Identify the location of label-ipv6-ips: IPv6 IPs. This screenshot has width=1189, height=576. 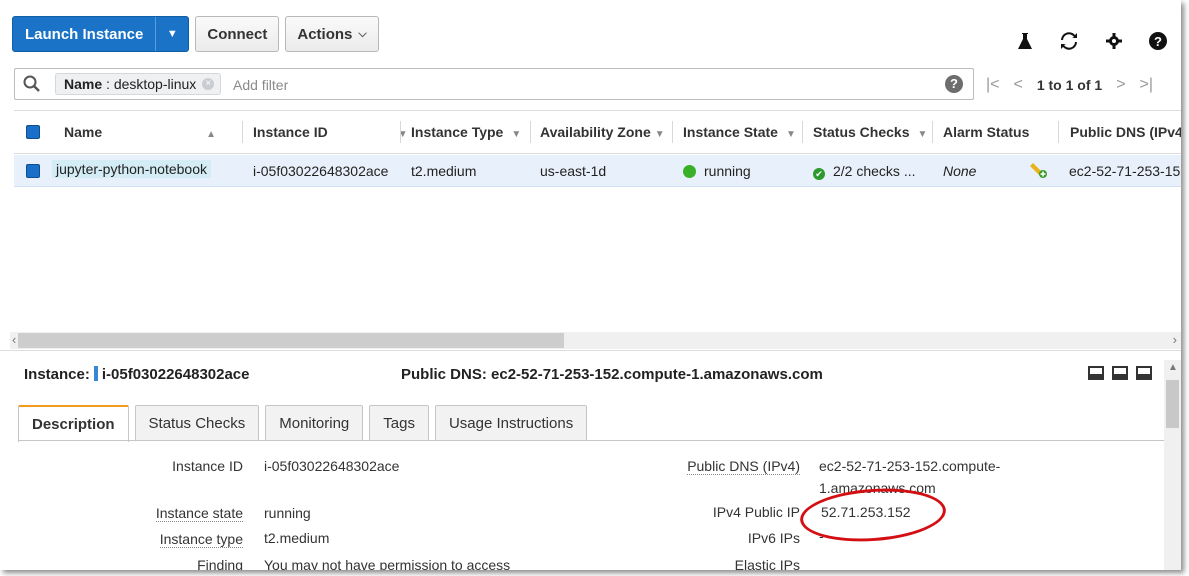
(773, 538).